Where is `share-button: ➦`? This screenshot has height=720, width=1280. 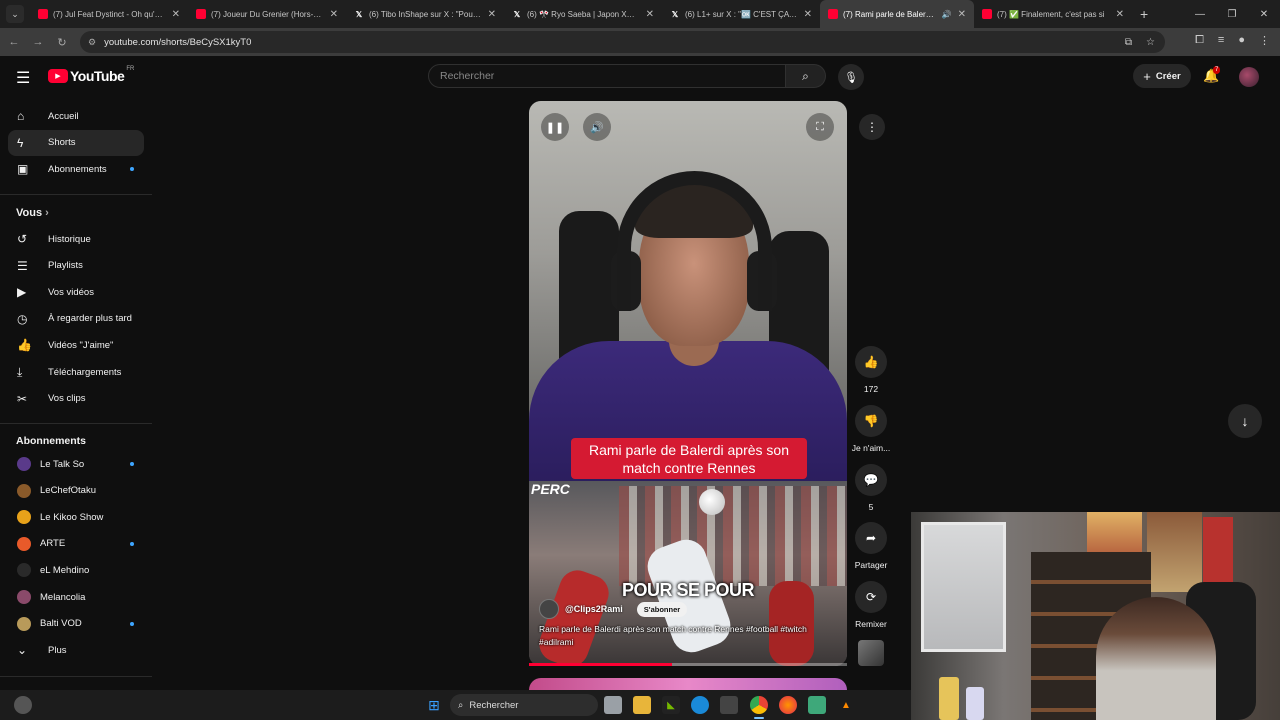
share-button: ➦ is located at coordinates (871, 538).